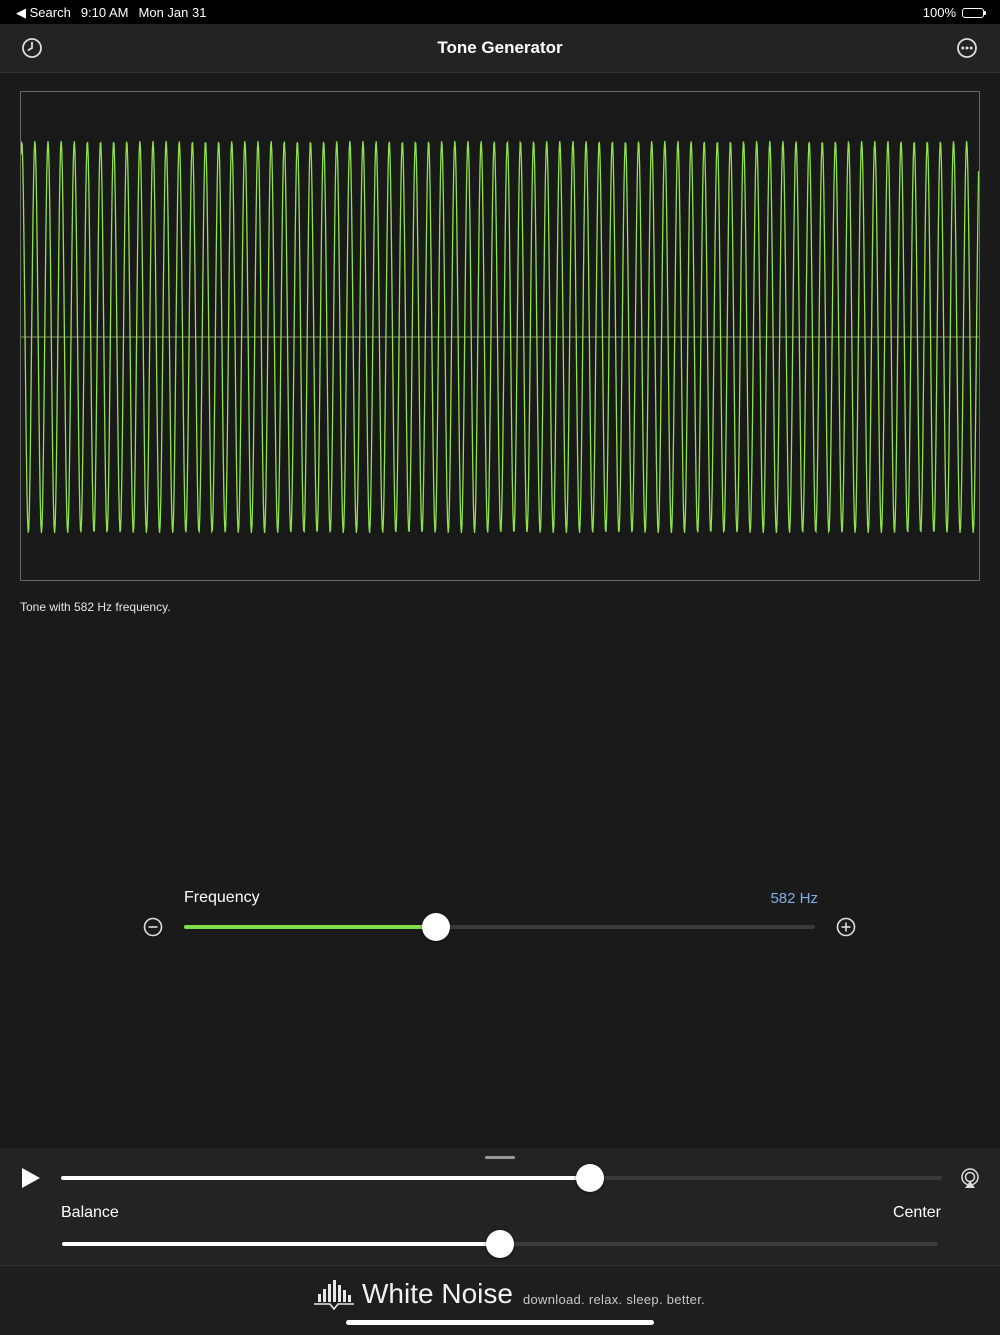 This screenshot has height=1335, width=1000. Describe the element at coordinates (334, 1294) in the screenshot. I see `white-noise-logo-icon` at that location.